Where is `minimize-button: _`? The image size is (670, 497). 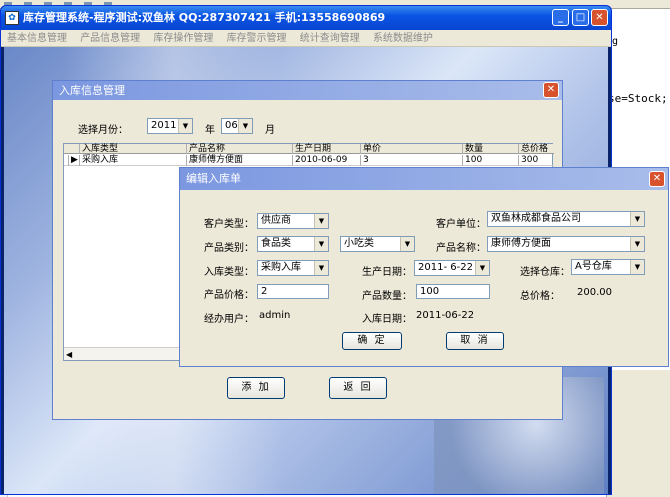 minimize-button: _ is located at coordinates (560, 17).